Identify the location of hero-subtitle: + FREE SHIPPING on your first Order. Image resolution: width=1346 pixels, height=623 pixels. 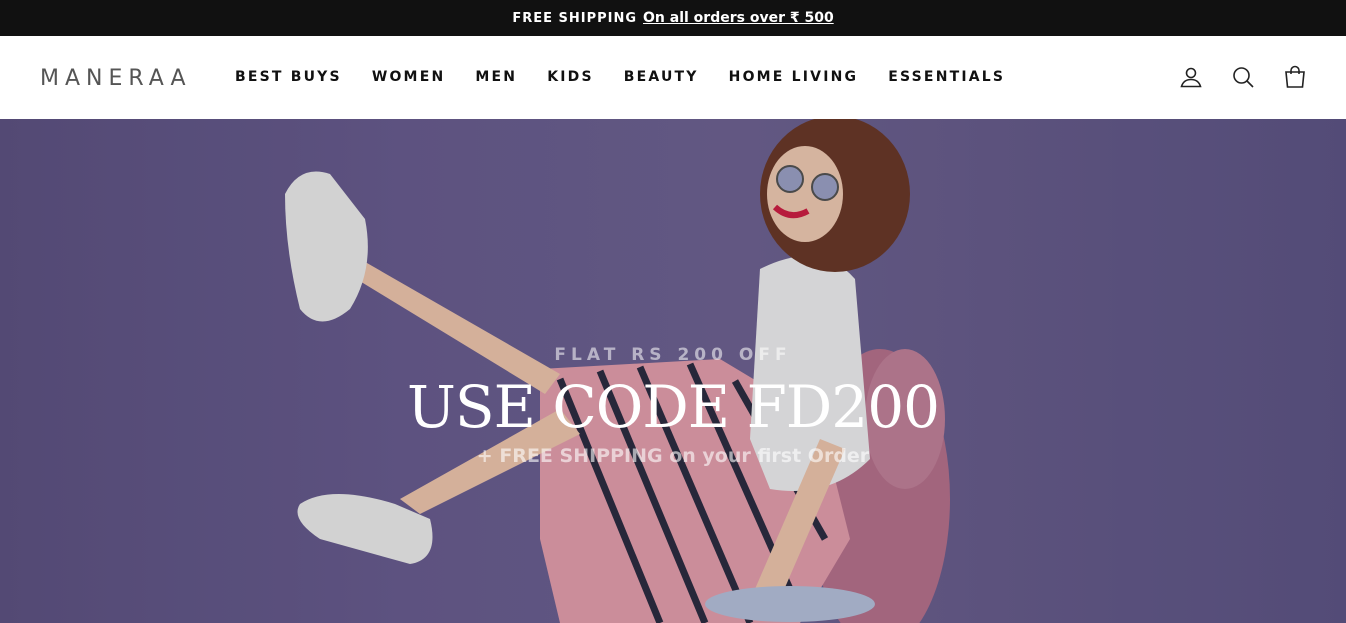
(673, 456).